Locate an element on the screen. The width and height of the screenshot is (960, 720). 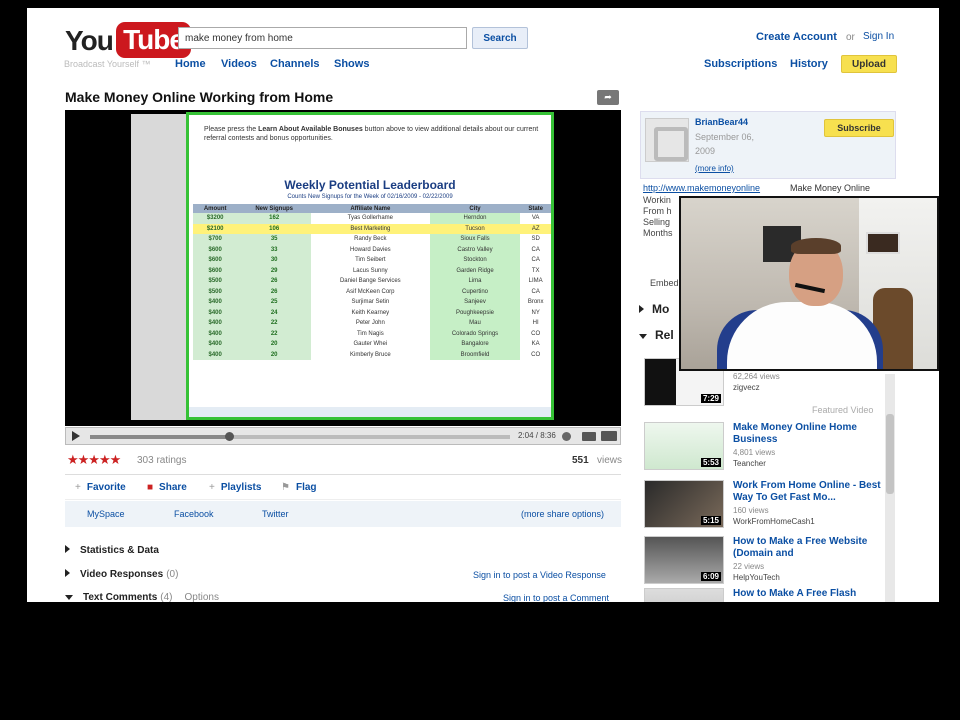
share-arrow-icon: ➦ is located at coordinates (608, 97).